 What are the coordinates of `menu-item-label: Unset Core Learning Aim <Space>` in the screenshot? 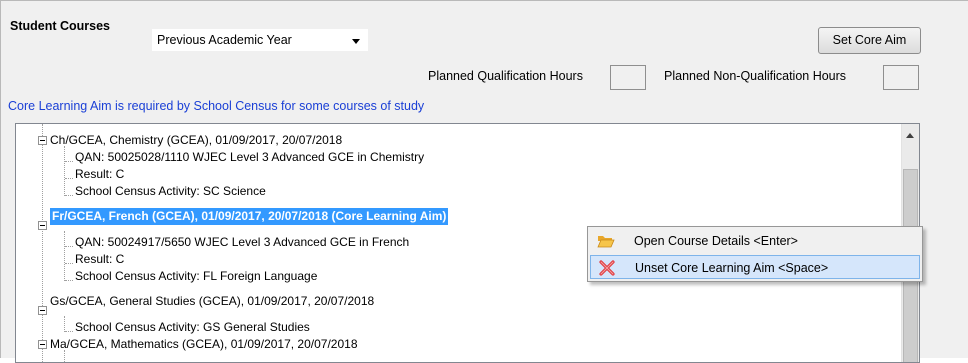 It's located at (732, 268).